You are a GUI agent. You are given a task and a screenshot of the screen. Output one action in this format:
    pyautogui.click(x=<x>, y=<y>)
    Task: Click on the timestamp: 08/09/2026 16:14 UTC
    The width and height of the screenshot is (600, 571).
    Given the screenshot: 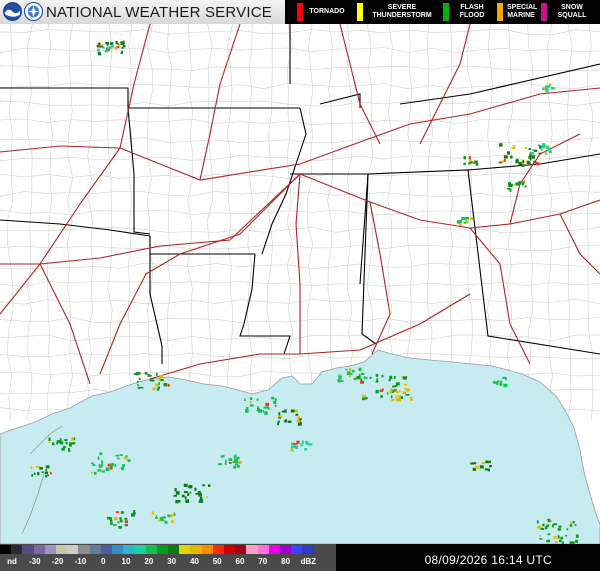 What is the action you would take?
    pyautogui.click(x=488, y=560)
    